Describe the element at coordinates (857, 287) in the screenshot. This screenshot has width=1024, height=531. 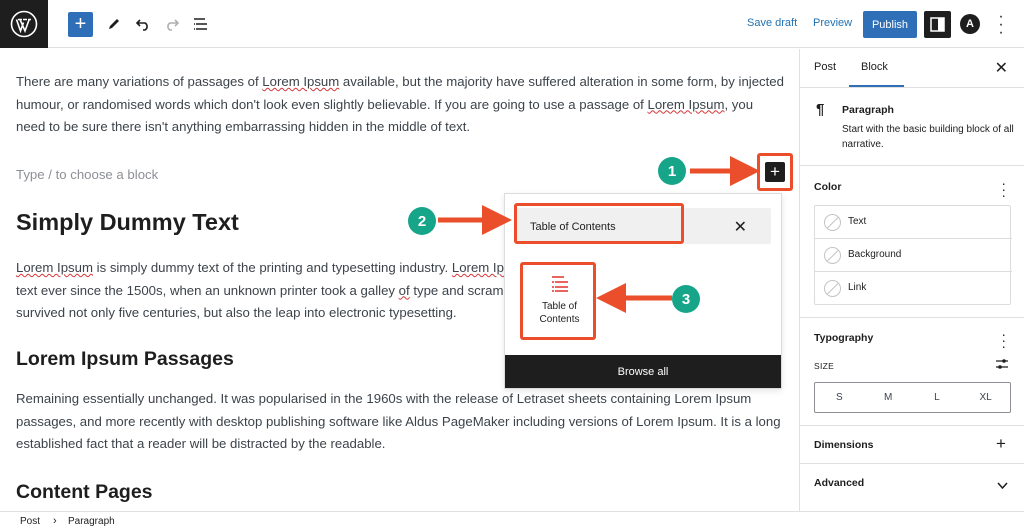
I see `color-item-label: Link` at that location.